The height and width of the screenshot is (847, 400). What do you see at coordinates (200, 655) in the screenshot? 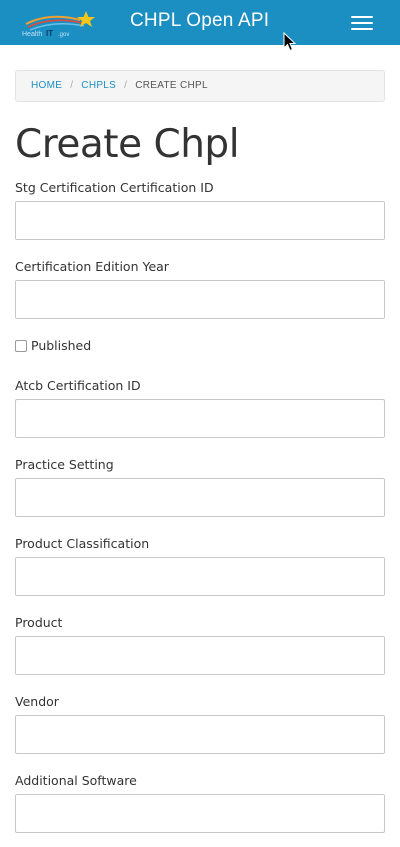
I see `product-input` at bounding box center [200, 655].